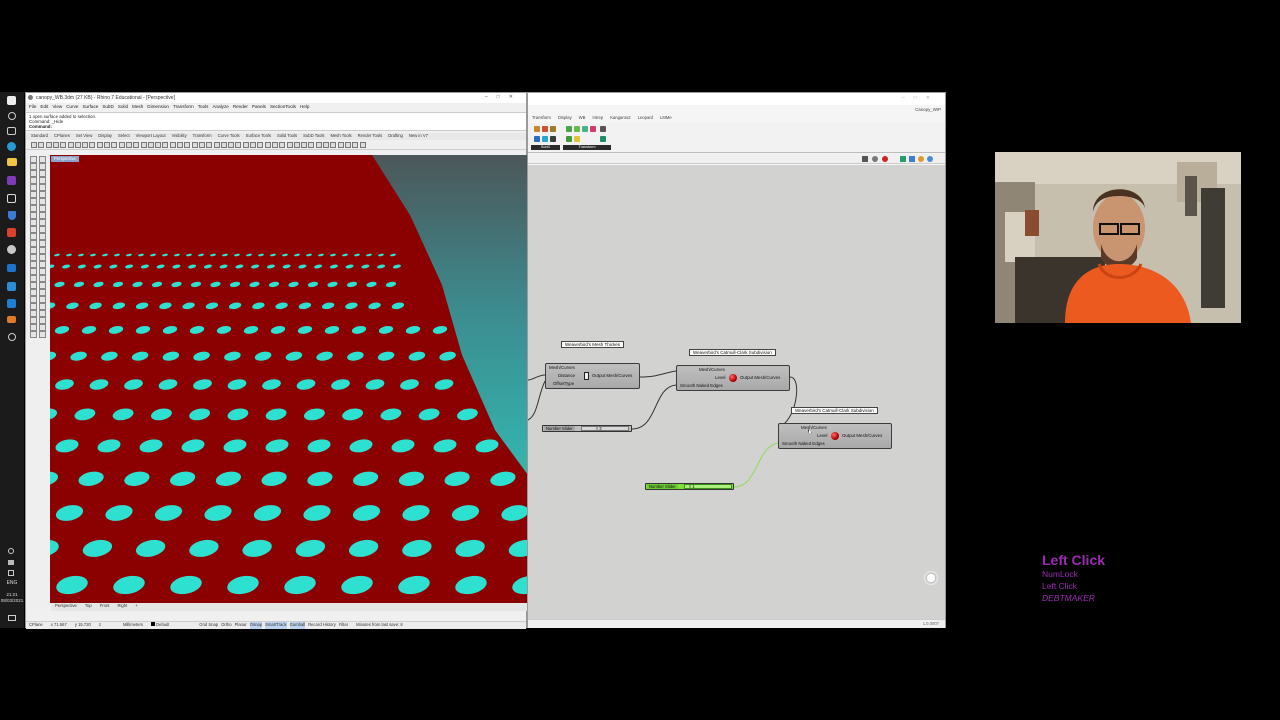 The image size is (1280, 720). What do you see at coordinates (11, 286) in the screenshot?
I see `grasshopper-icon` at bounding box center [11, 286].